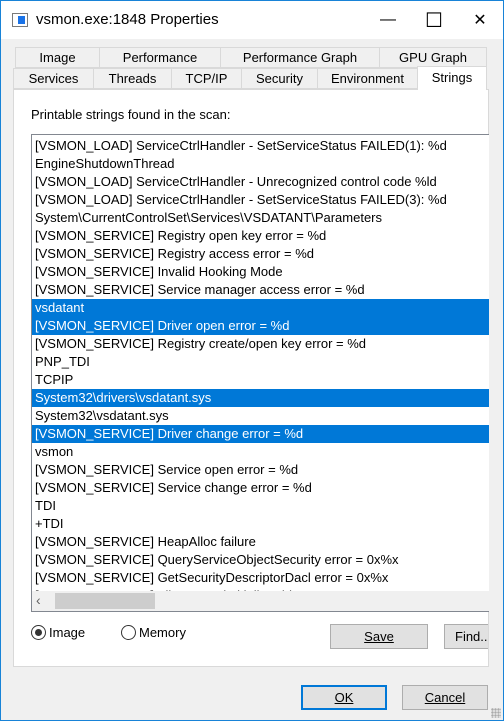  What do you see at coordinates (260, 398) in the screenshot?
I see `string-row: System32\drivers\vsdatant.sys` at bounding box center [260, 398].